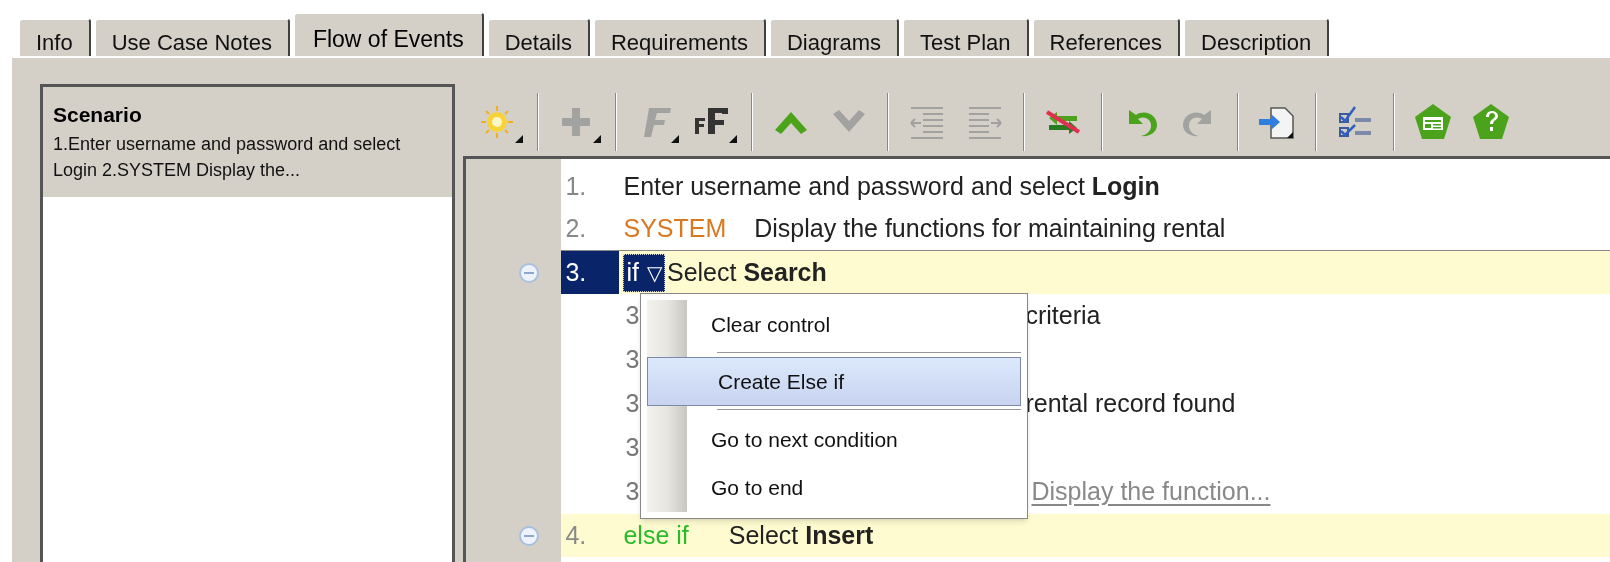 The image size is (1610, 562). Describe the element at coordinates (1130, 404) in the screenshot. I see `step-text: rental record found` at that location.